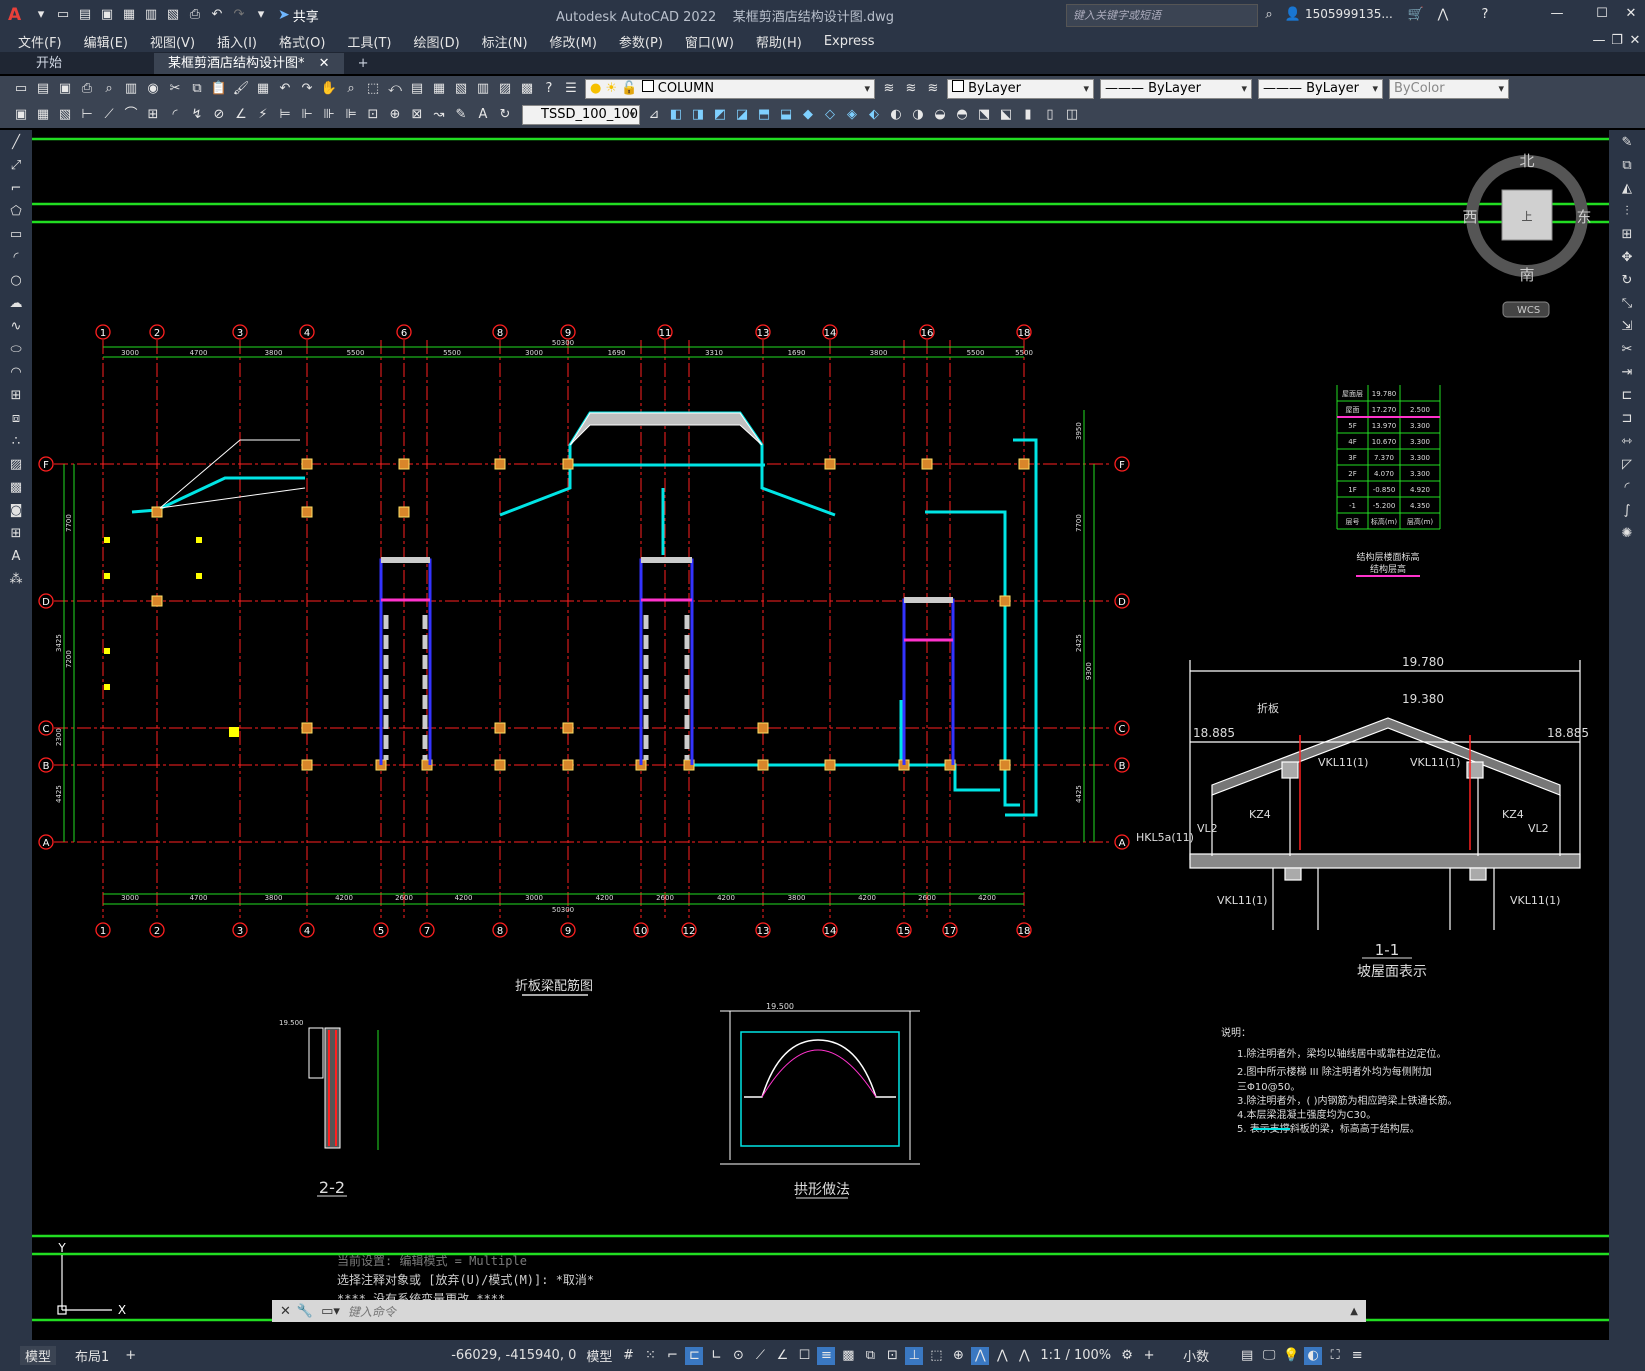  What do you see at coordinates (40, 41) in the screenshot?
I see `menu-file: 文件(F)` at bounding box center [40, 41].